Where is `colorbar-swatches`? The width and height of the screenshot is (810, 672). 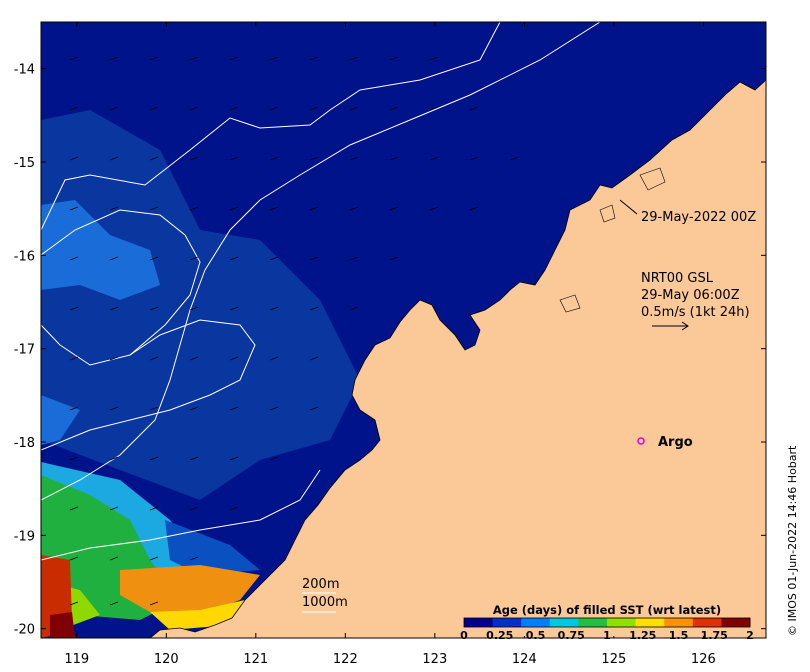 colorbar-swatches is located at coordinates (607, 622).